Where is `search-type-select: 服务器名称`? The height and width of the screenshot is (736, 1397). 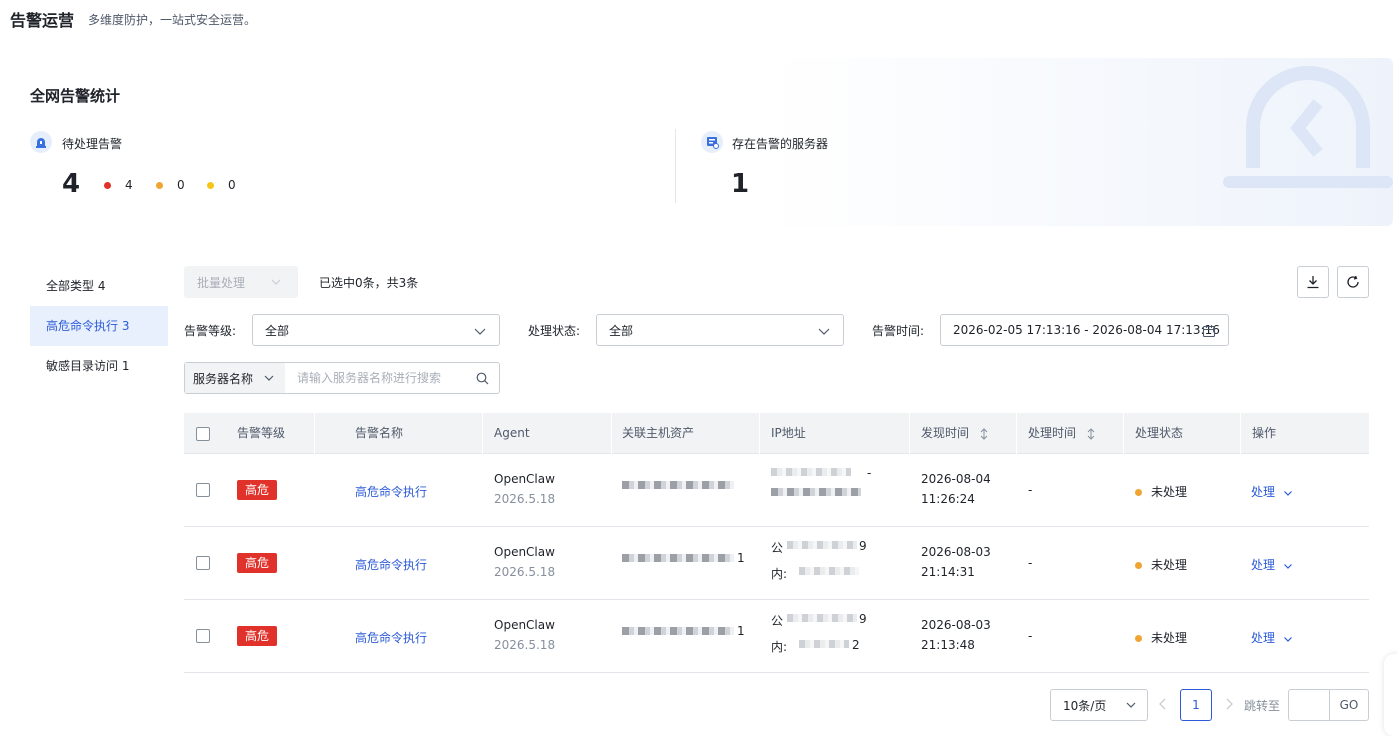 search-type-select: 服务器名称 is located at coordinates (235, 378).